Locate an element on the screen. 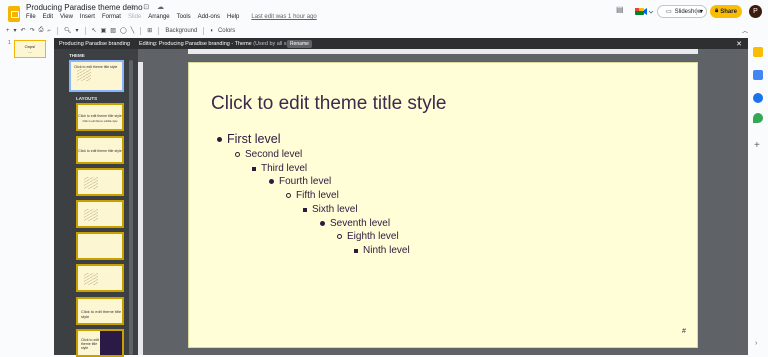  zoom-icon: 🔍︎ is located at coordinates (68, 30).